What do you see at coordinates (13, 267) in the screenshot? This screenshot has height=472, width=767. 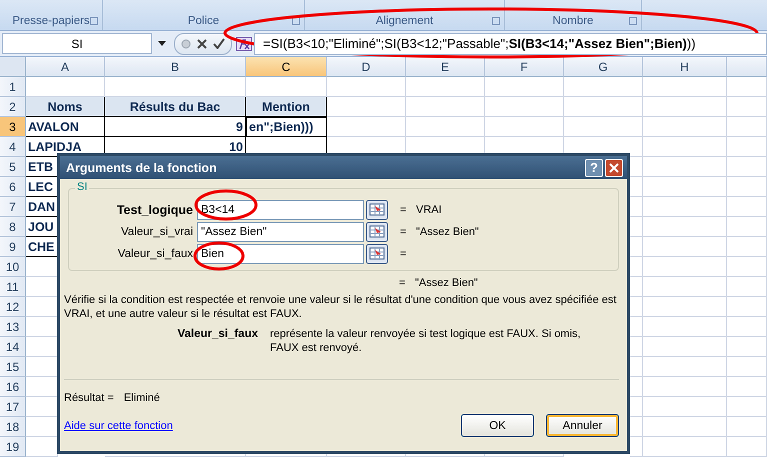 I see `row-header: 10` at bounding box center [13, 267].